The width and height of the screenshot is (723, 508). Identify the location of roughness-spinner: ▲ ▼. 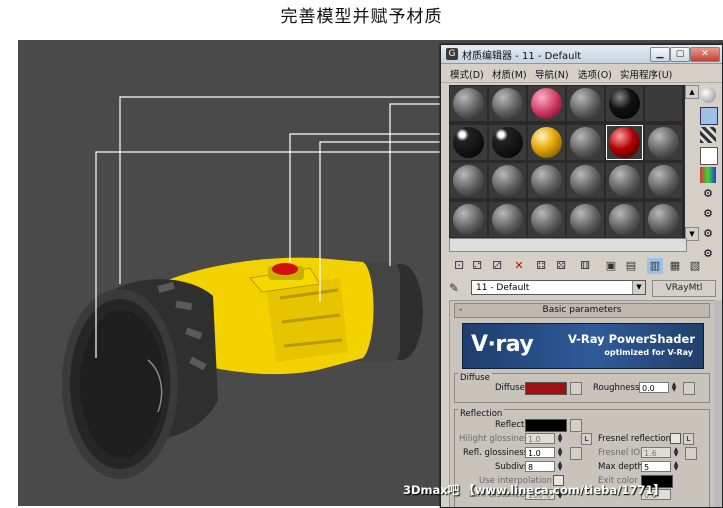
(674, 387).